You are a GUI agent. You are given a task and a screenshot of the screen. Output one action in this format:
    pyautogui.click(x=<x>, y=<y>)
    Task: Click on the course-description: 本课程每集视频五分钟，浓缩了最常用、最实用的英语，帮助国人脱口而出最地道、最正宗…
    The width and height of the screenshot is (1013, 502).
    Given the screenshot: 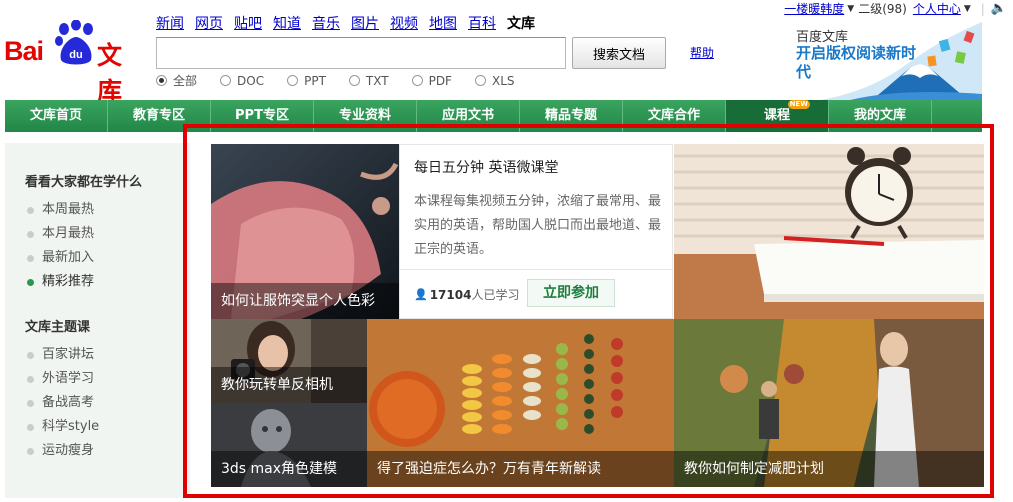 What is the action you would take?
    pyautogui.click(x=538, y=225)
    